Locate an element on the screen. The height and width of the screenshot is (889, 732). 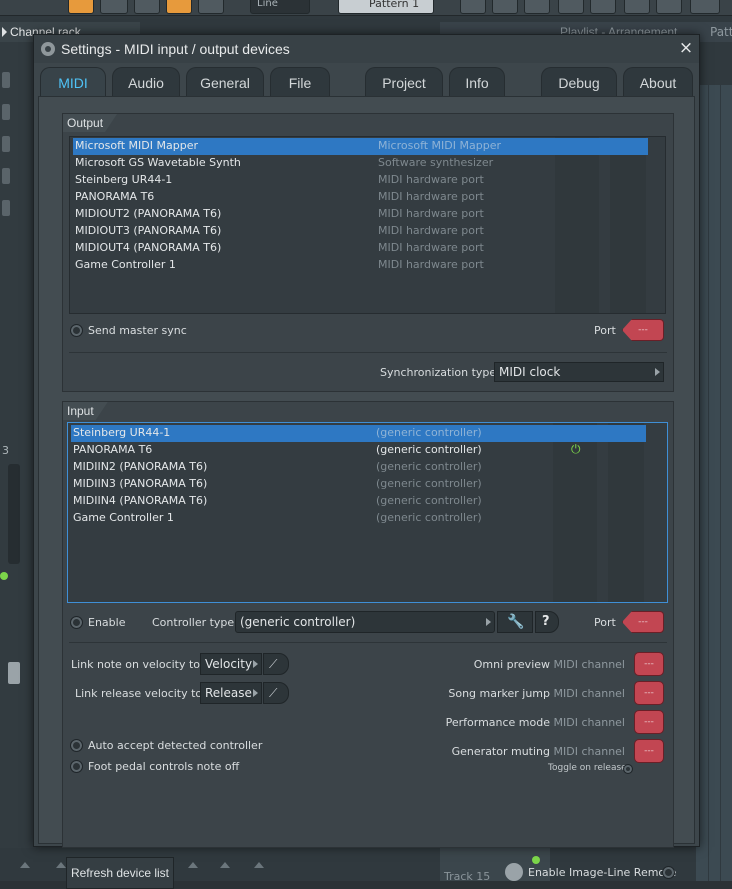
output-port-knob: --- is located at coordinates (643, 330).